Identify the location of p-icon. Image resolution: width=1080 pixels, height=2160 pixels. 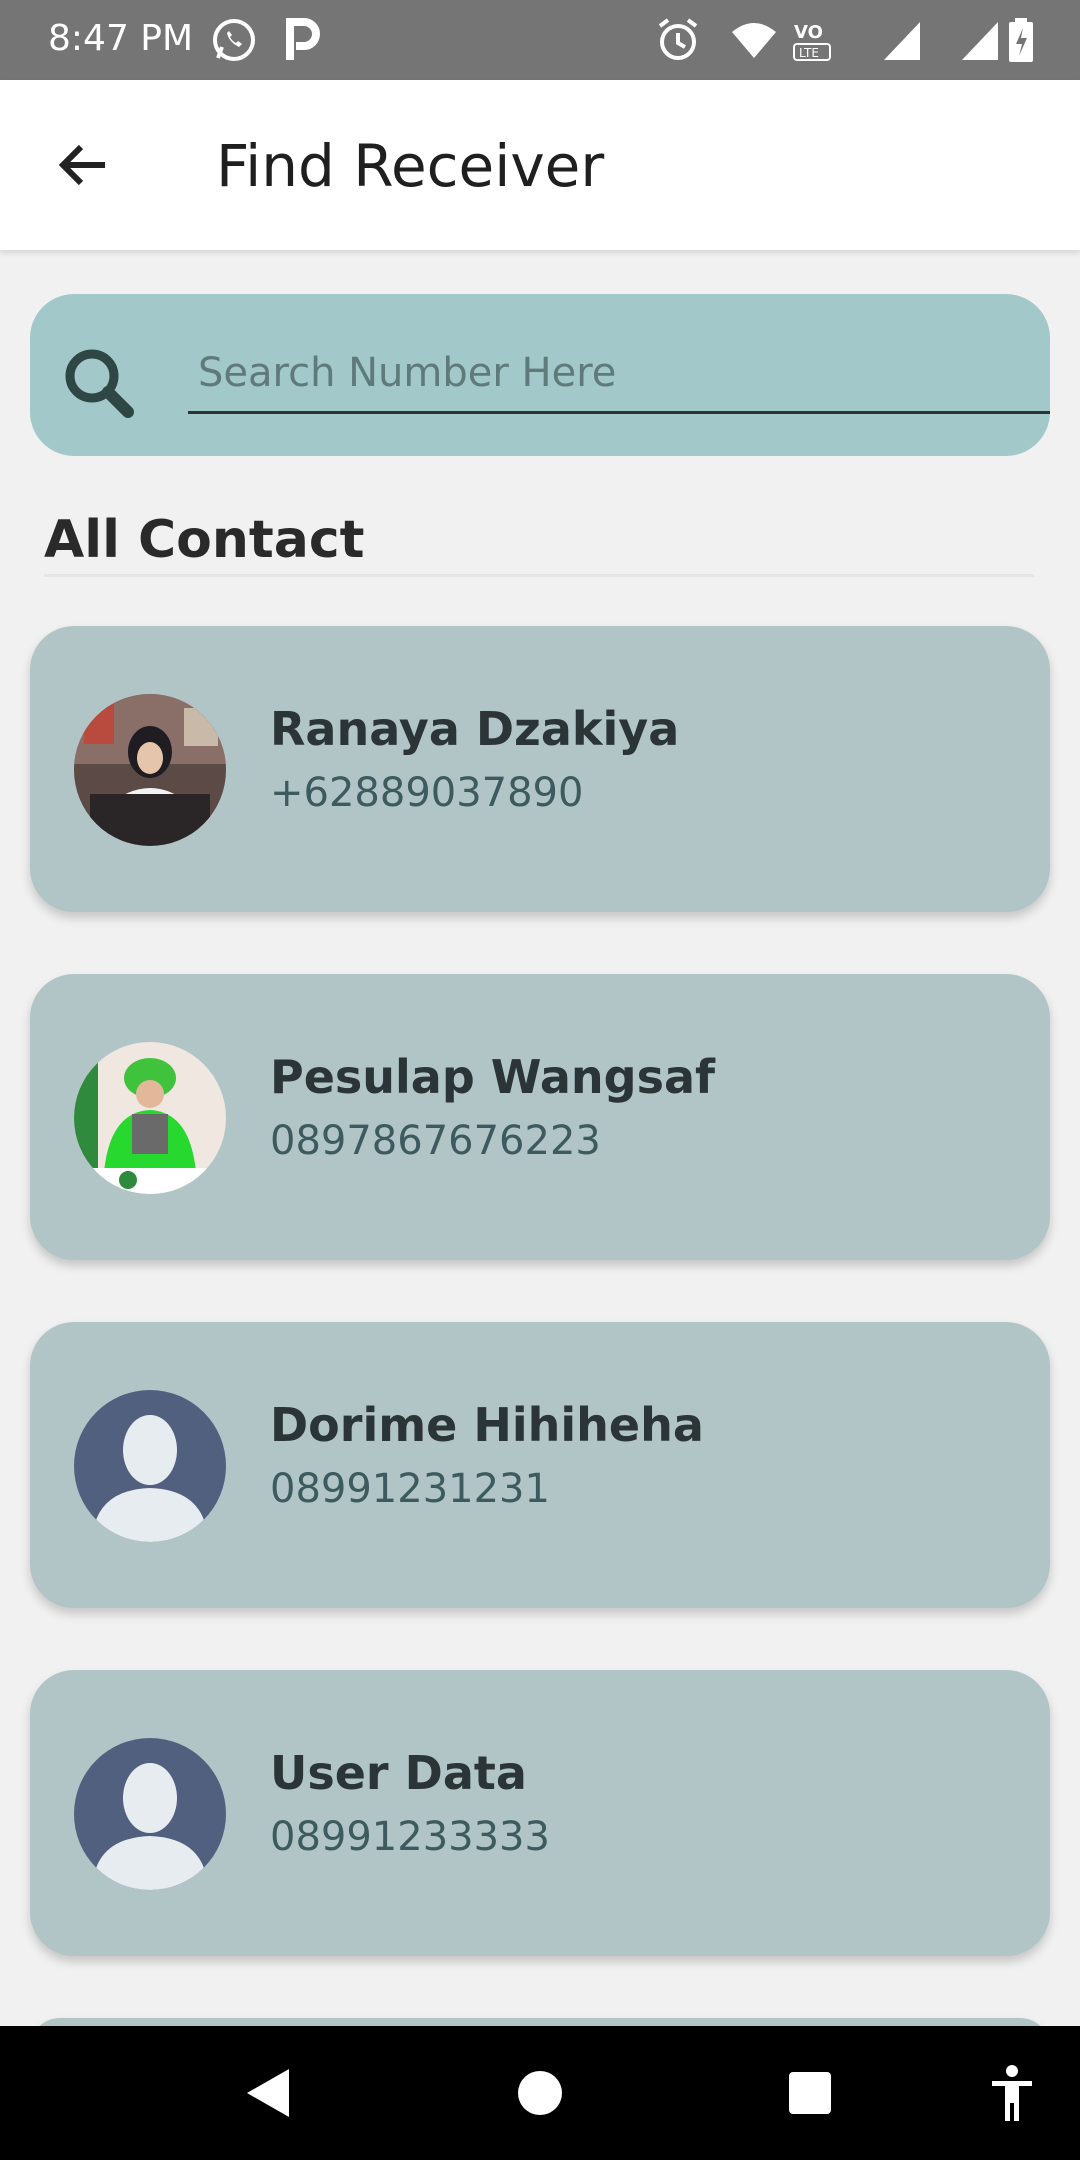
(303, 39).